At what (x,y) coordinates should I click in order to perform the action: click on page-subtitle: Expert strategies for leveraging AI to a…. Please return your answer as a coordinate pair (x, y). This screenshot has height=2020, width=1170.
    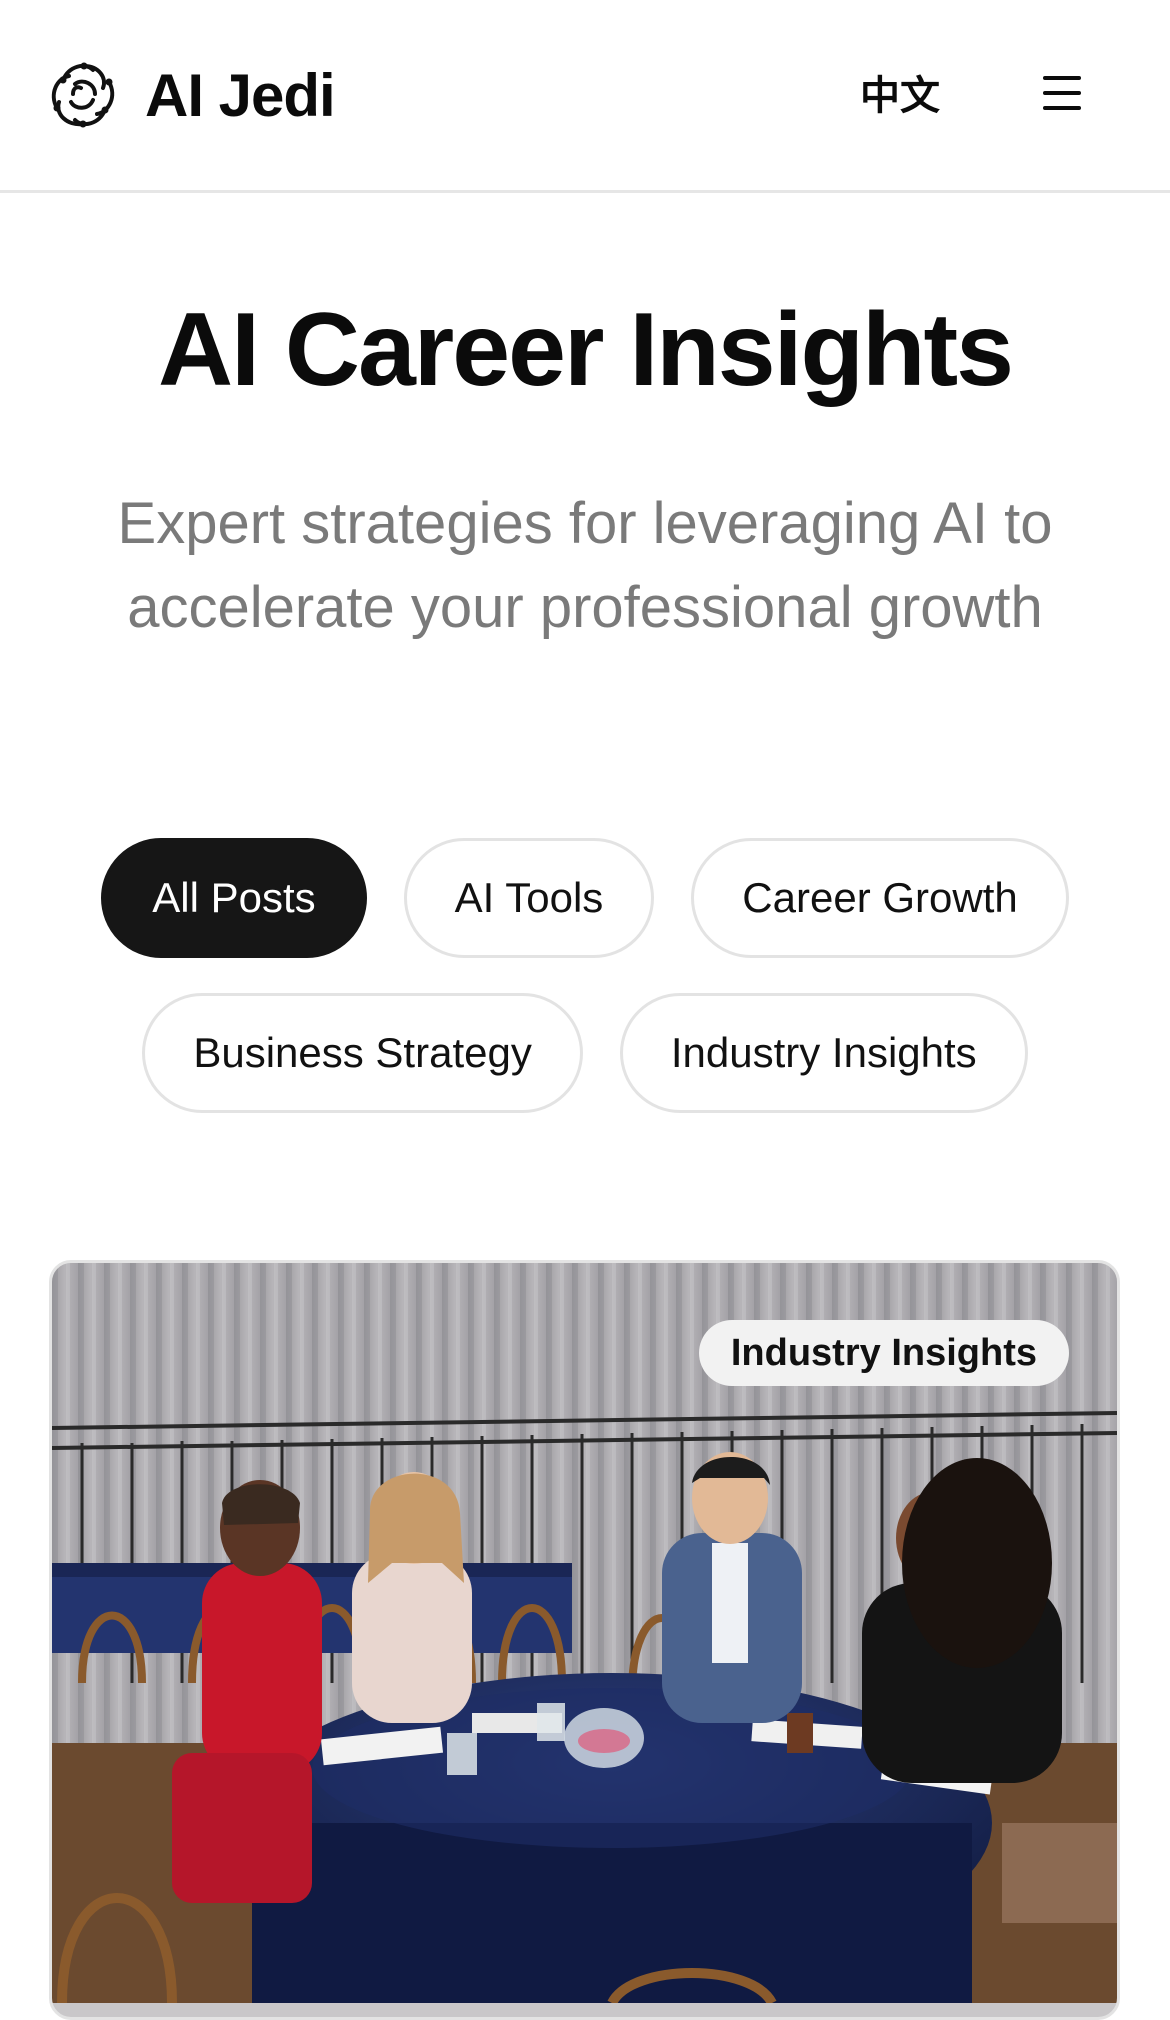
    Looking at the image, I should click on (585, 565).